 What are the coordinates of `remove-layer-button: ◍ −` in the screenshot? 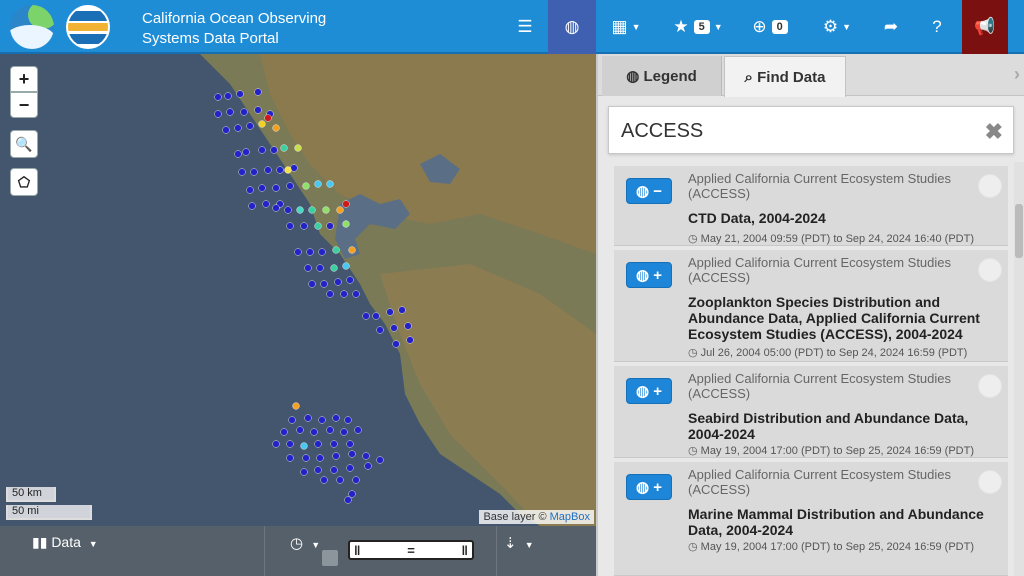 It's located at (649, 191).